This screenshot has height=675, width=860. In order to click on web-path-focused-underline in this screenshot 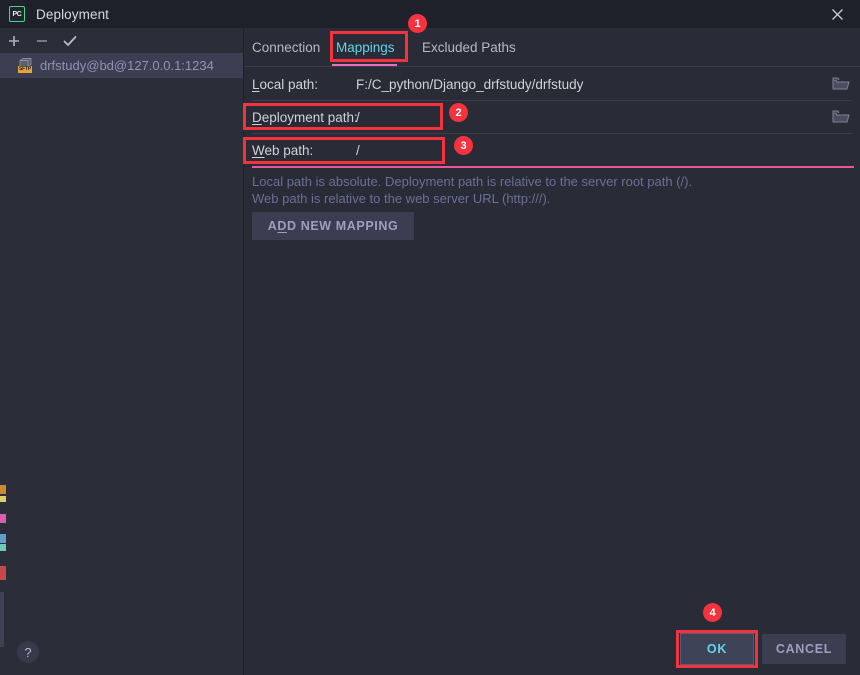, I will do `click(553, 167)`.